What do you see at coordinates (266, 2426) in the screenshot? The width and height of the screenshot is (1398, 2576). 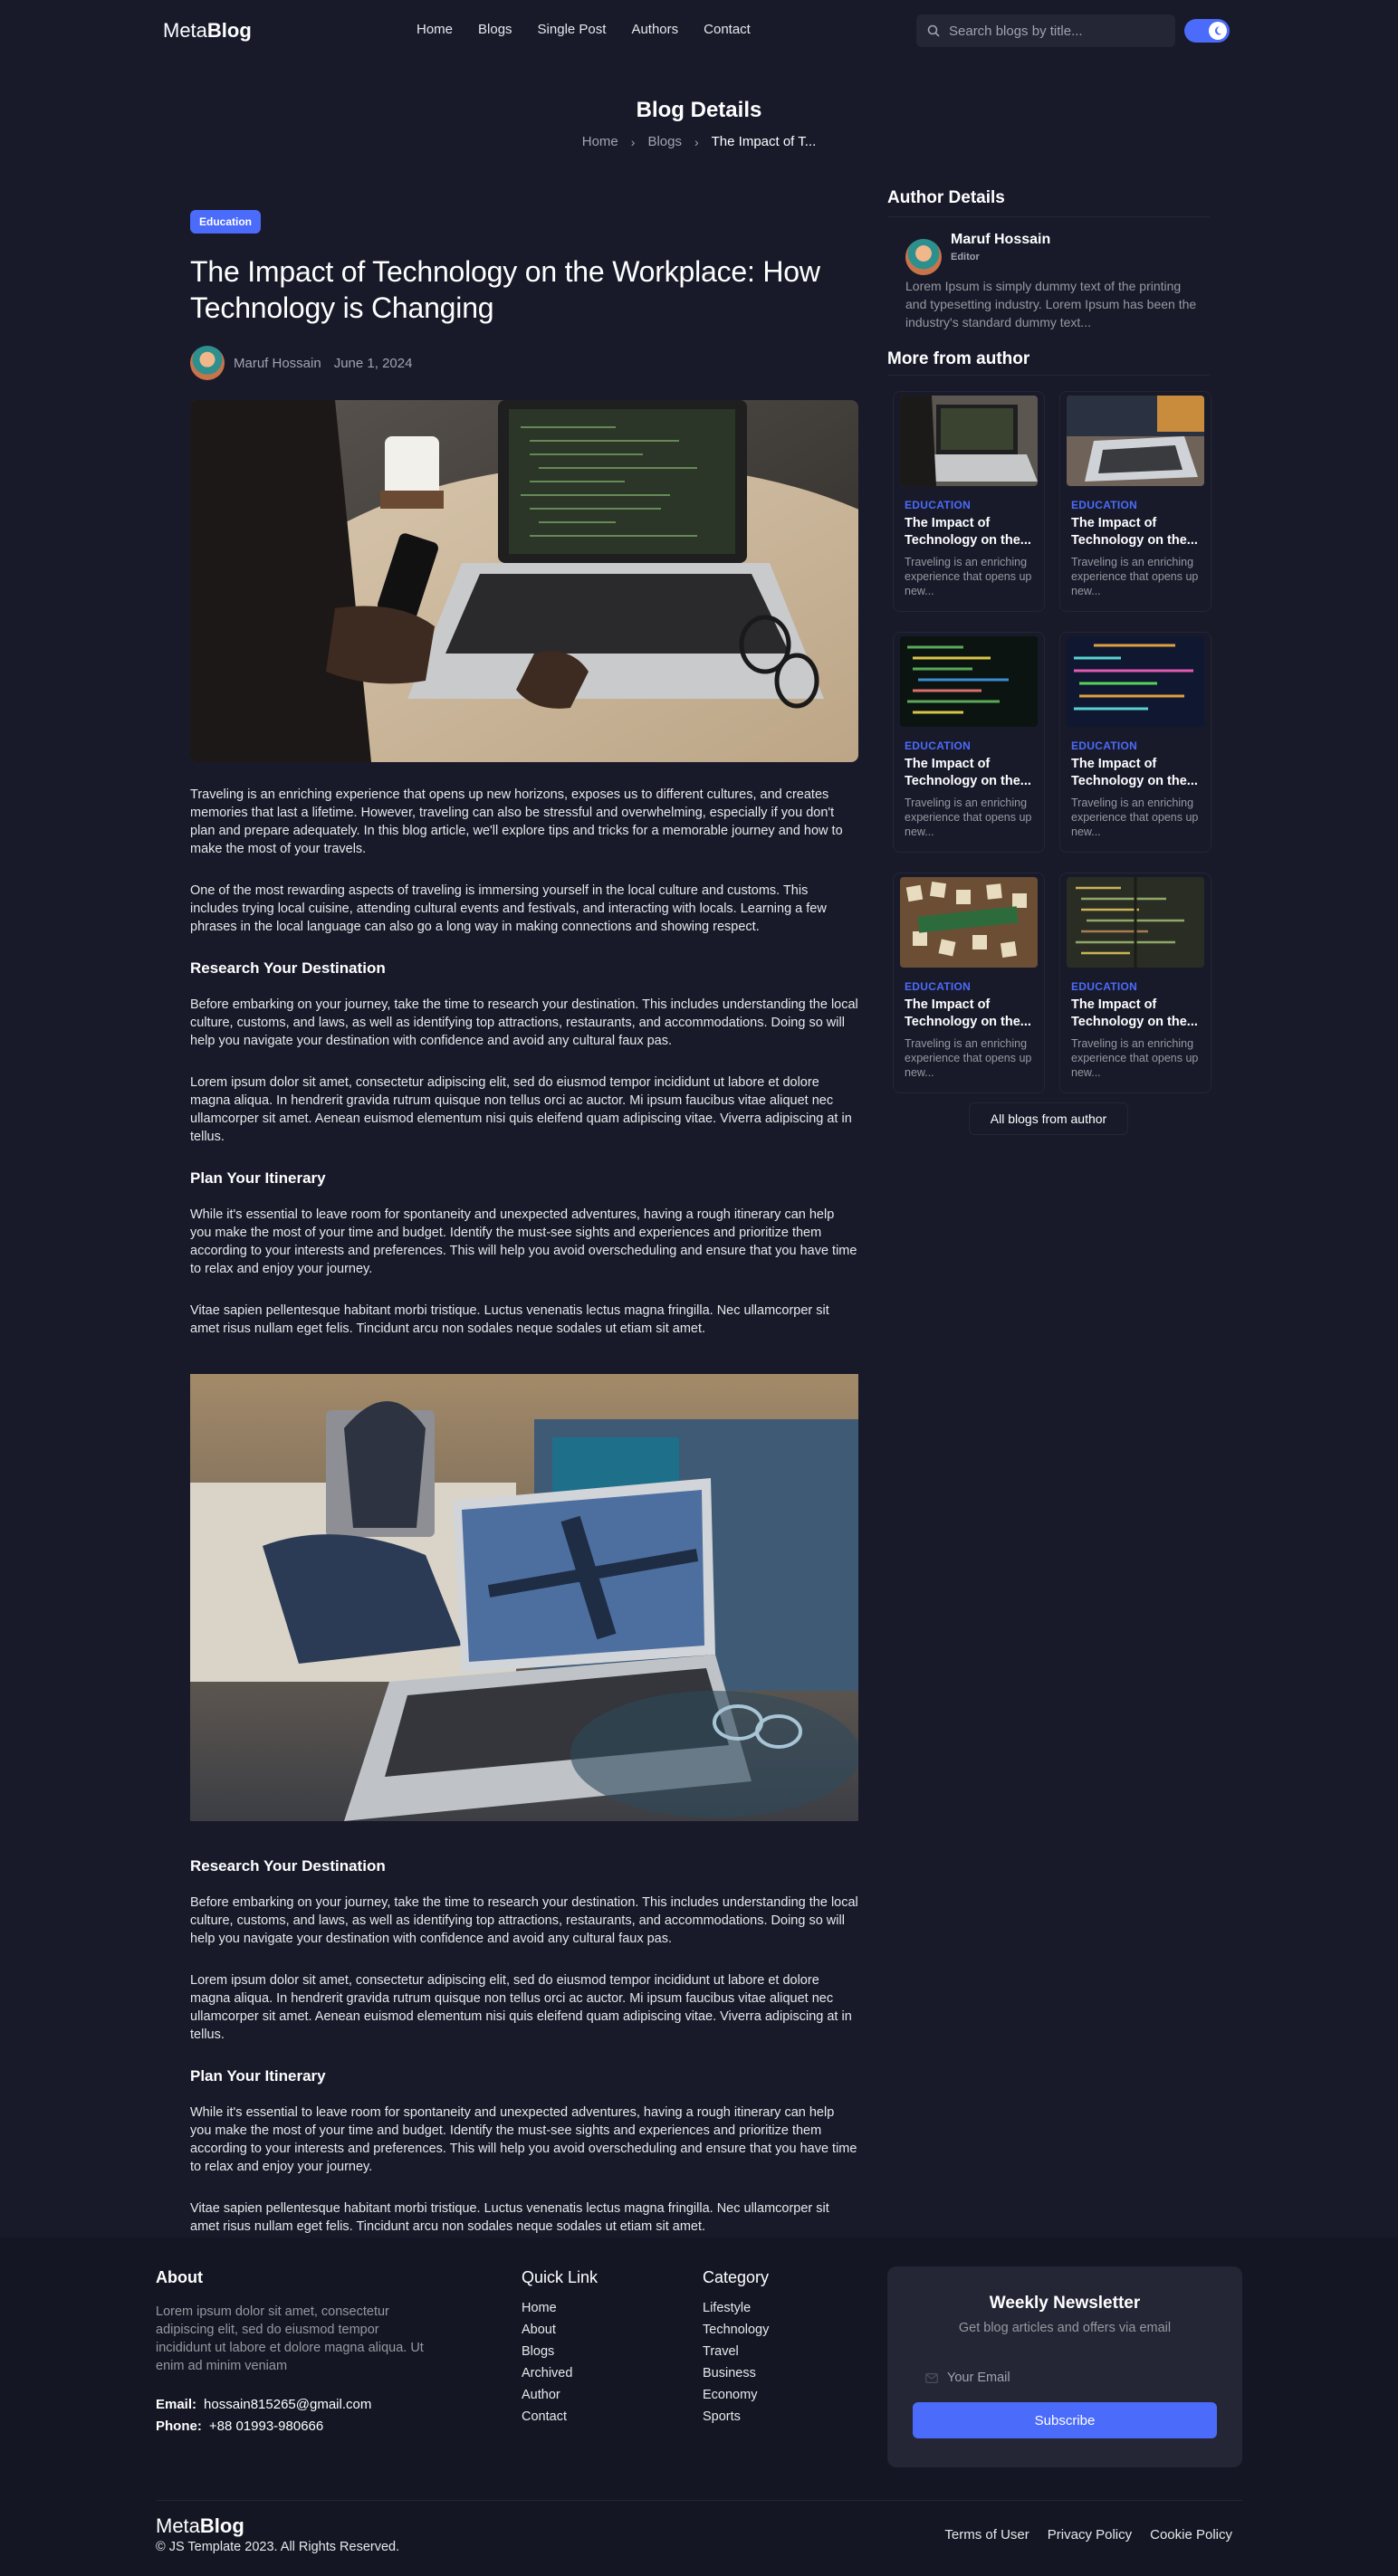 I see `phone-link: +88 01993-980666` at bounding box center [266, 2426].